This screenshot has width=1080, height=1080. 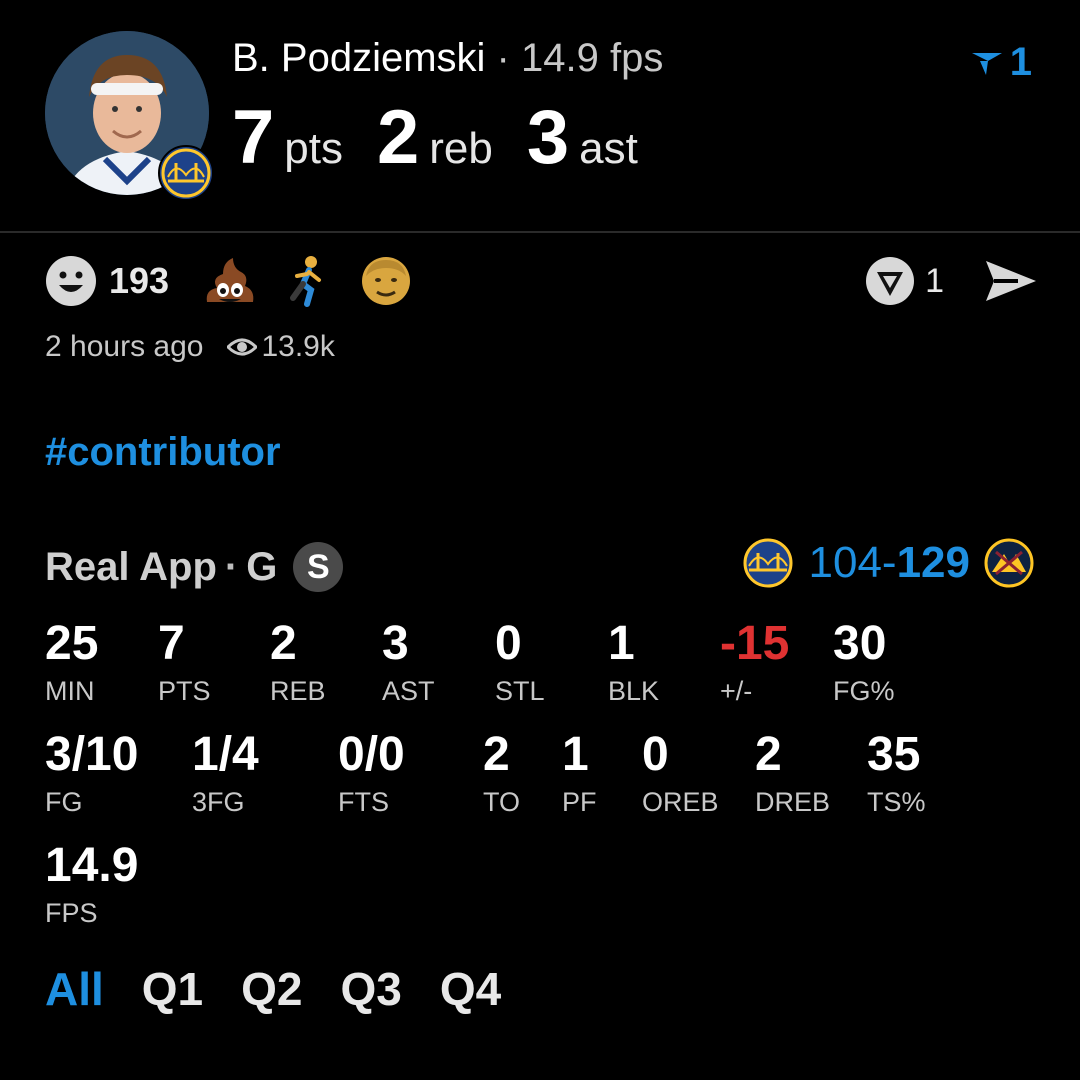 I want to click on filter-count: 1, so click(x=1020, y=62).